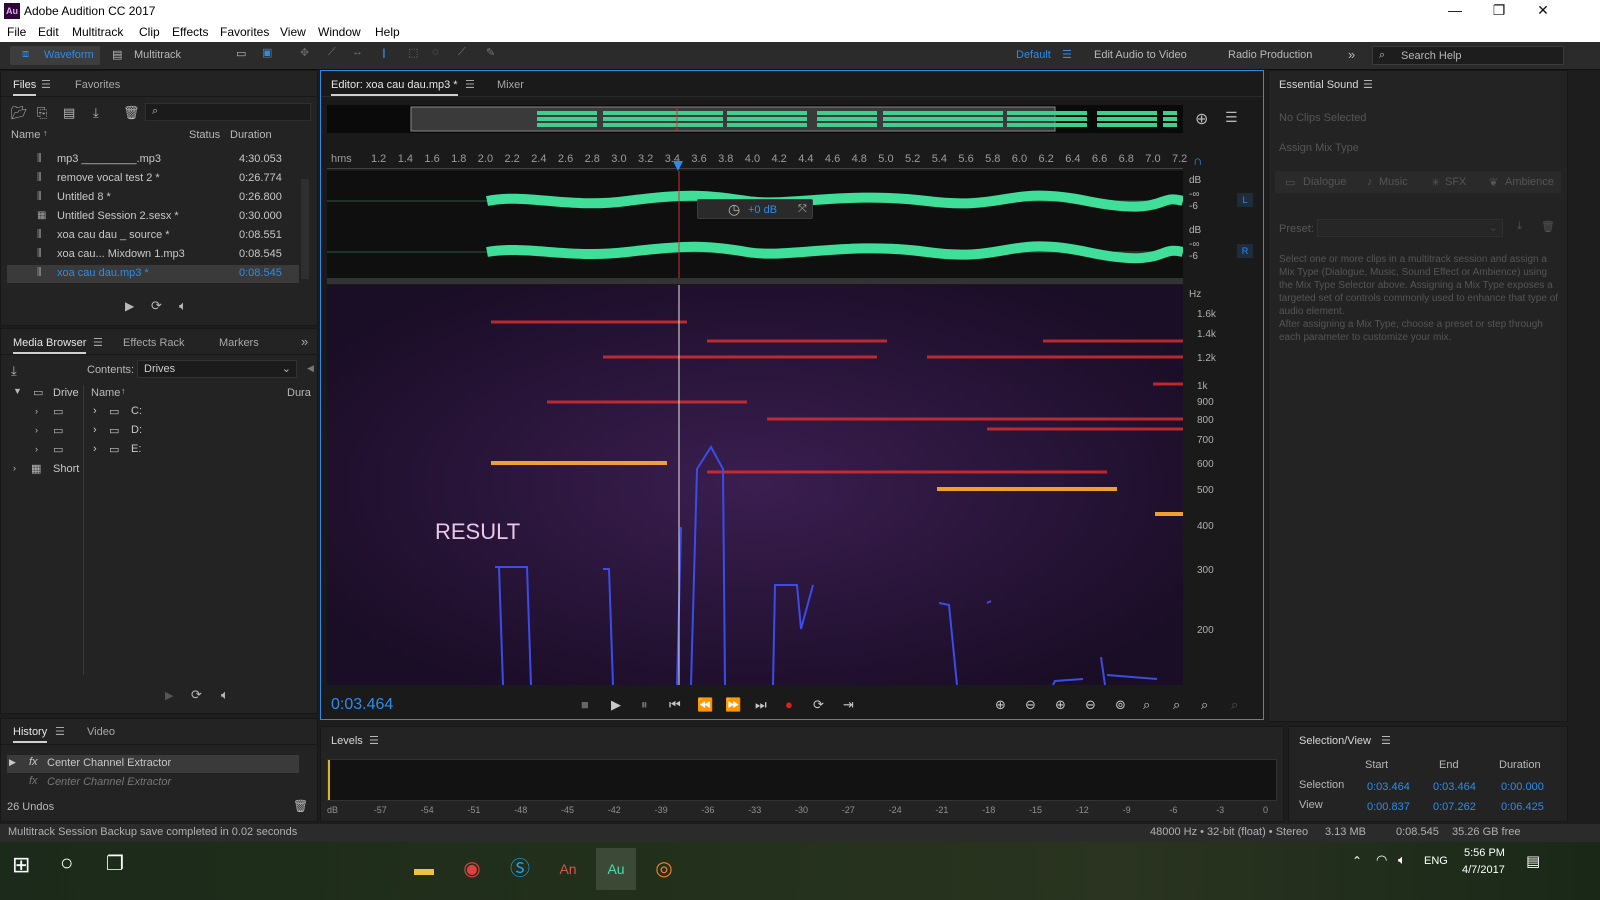  Describe the element at coordinates (1393, 182) in the screenshot. I see `mix-type-music: Music` at that location.